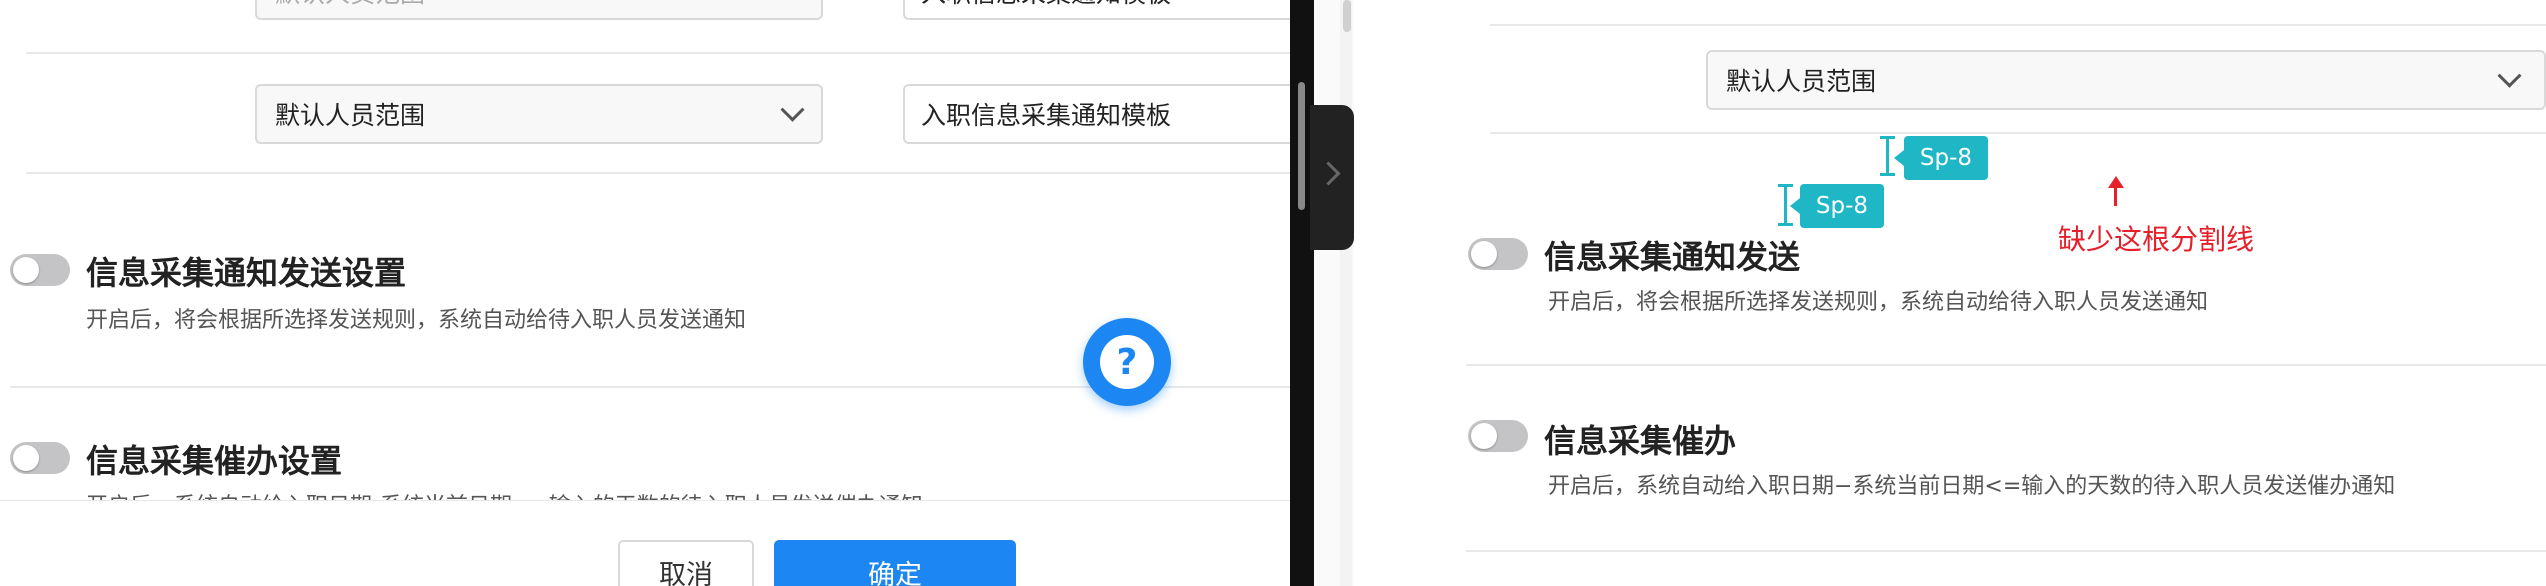 This screenshot has width=2546, height=586. Describe the element at coordinates (1972, 486) in the screenshot. I see `section-description: 开启后，系统自动给入职日期−系统当前日期<=输入的天数的待入职人员发送催办通知` at that location.